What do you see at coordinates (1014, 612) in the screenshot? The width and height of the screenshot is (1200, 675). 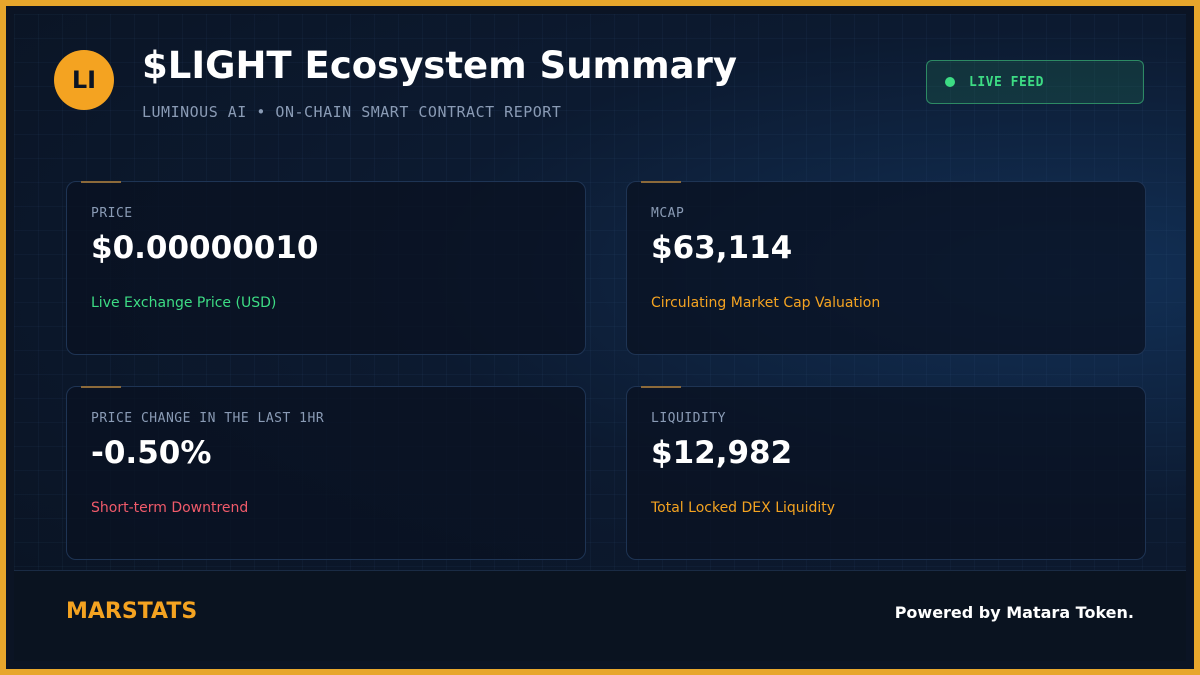 I see `powered-by-text: Powered by Matara Token.` at bounding box center [1014, 612].